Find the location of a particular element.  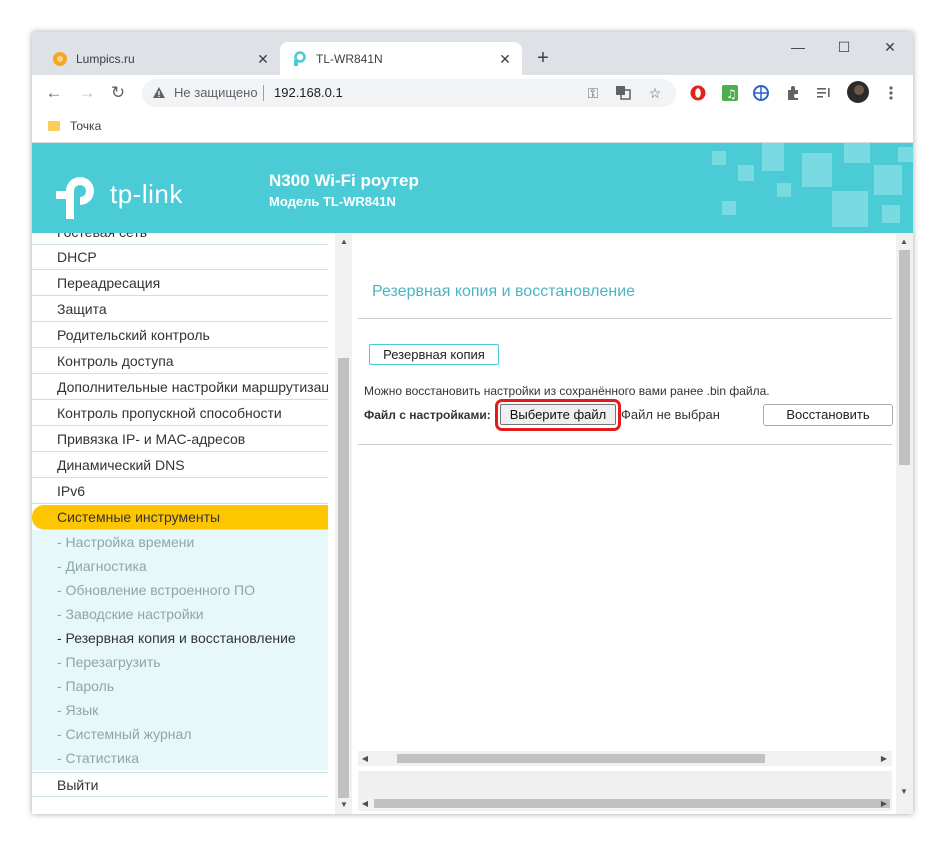

bookmark-folder: Точка is located at coordinates (74, 126).